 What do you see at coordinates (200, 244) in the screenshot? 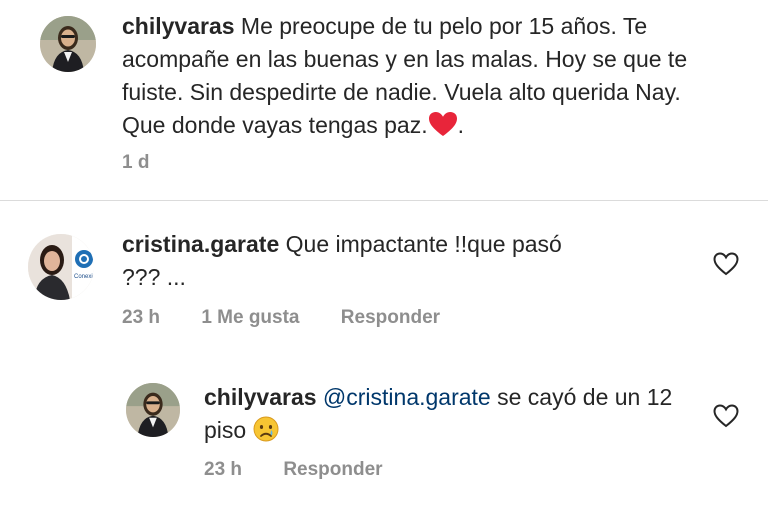
I see `comment-2-username: cristina.garate` at bounding box center [200, 244].